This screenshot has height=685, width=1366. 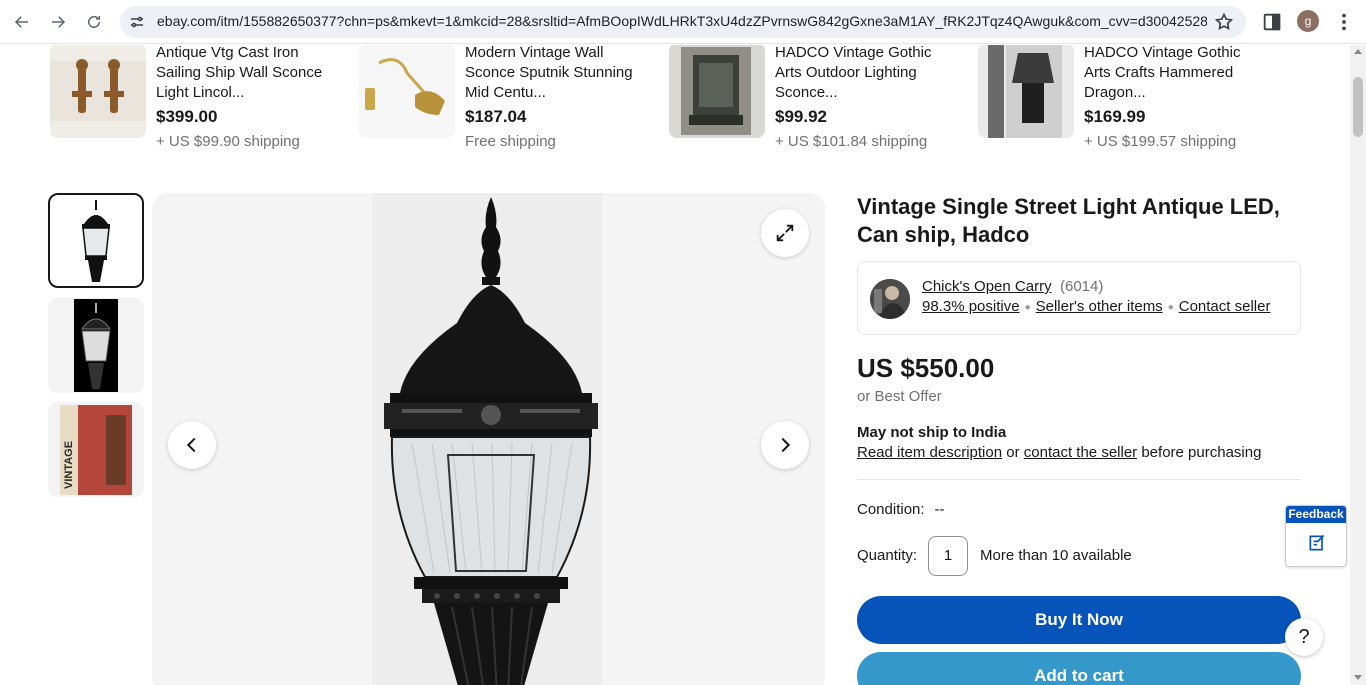 I want to click on thumbnail-vintage-text: VINTAGE, so click(x=69, y=464).